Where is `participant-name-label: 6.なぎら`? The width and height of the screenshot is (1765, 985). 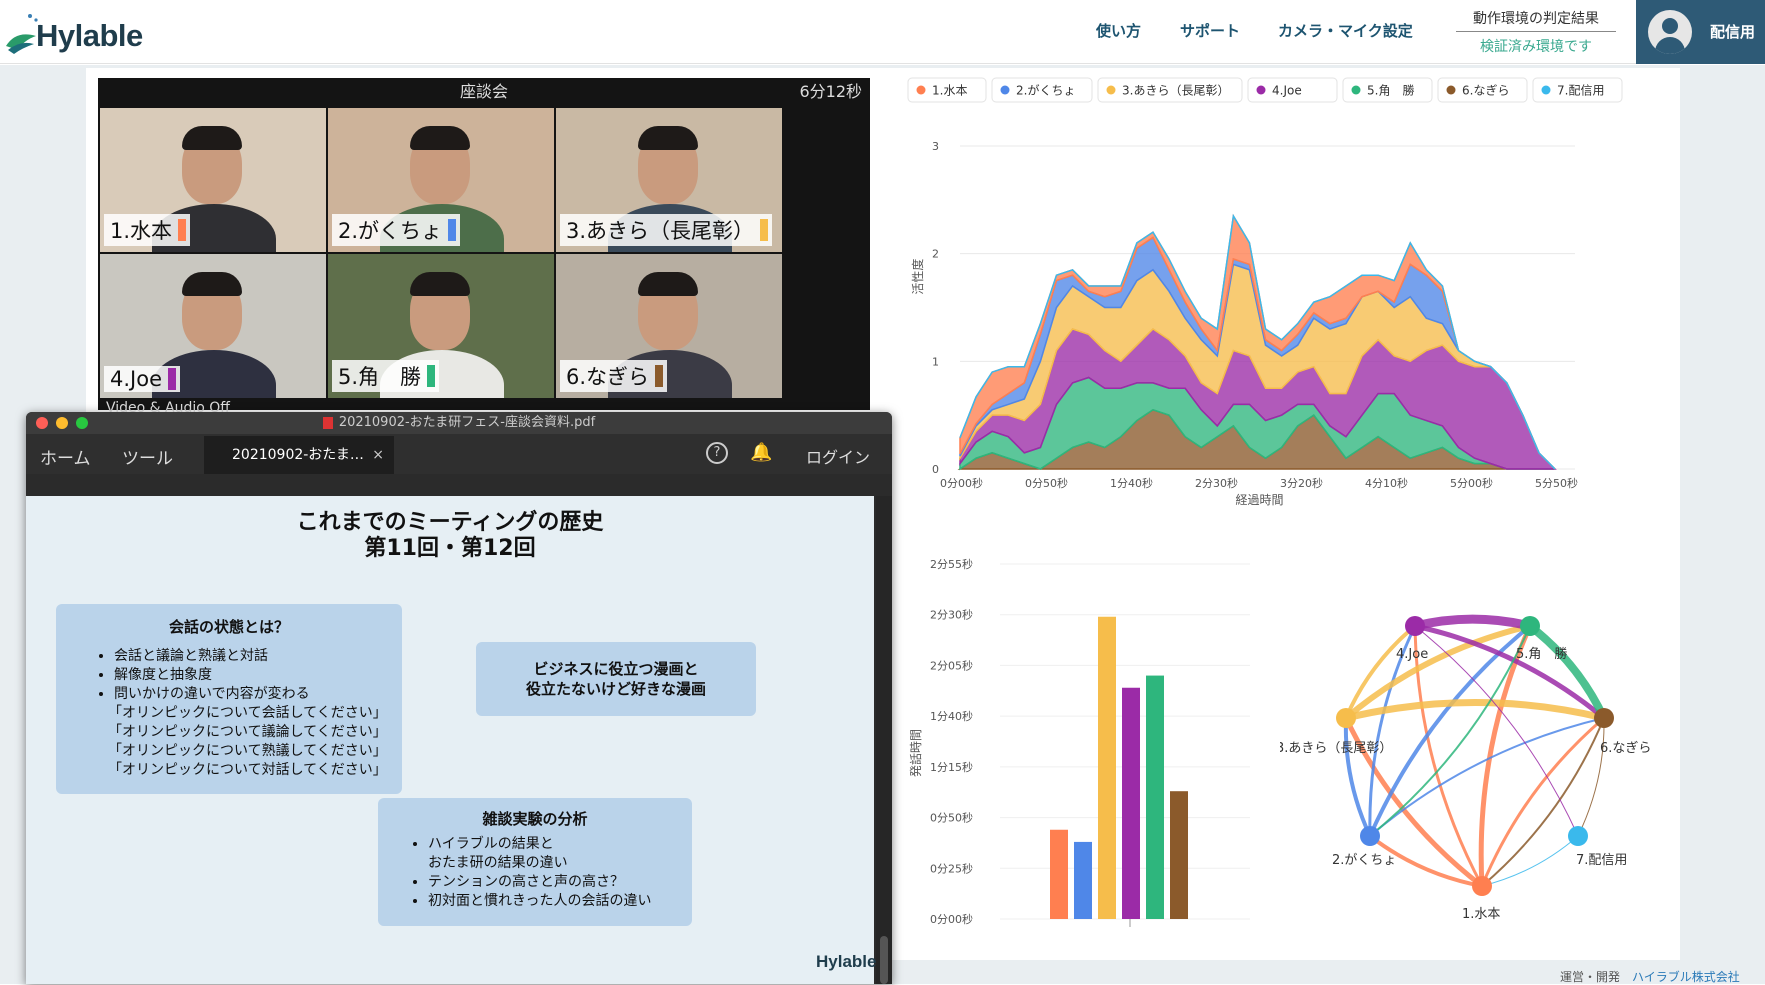
participant-name-label: 6.なぎら is located at coordinates (614, 376).